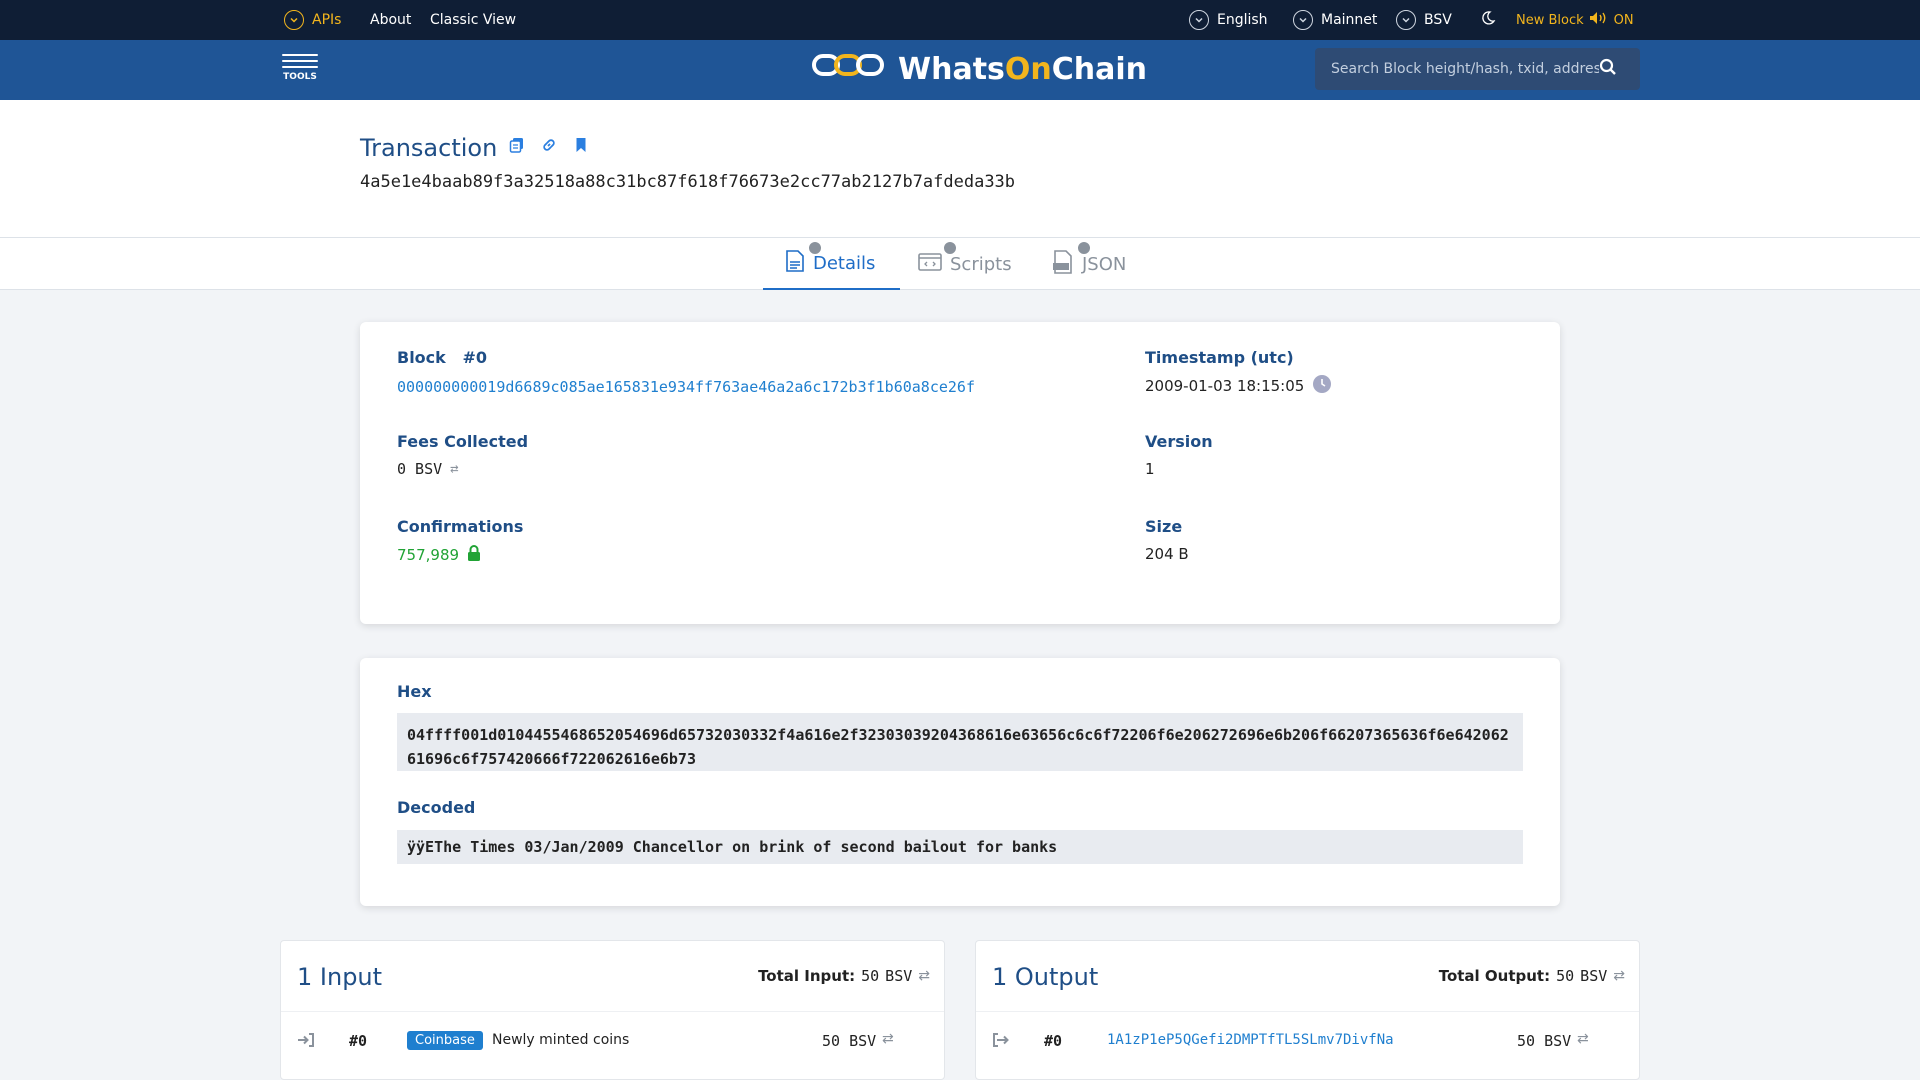  I want to click on document-icon, so click(795, 263).